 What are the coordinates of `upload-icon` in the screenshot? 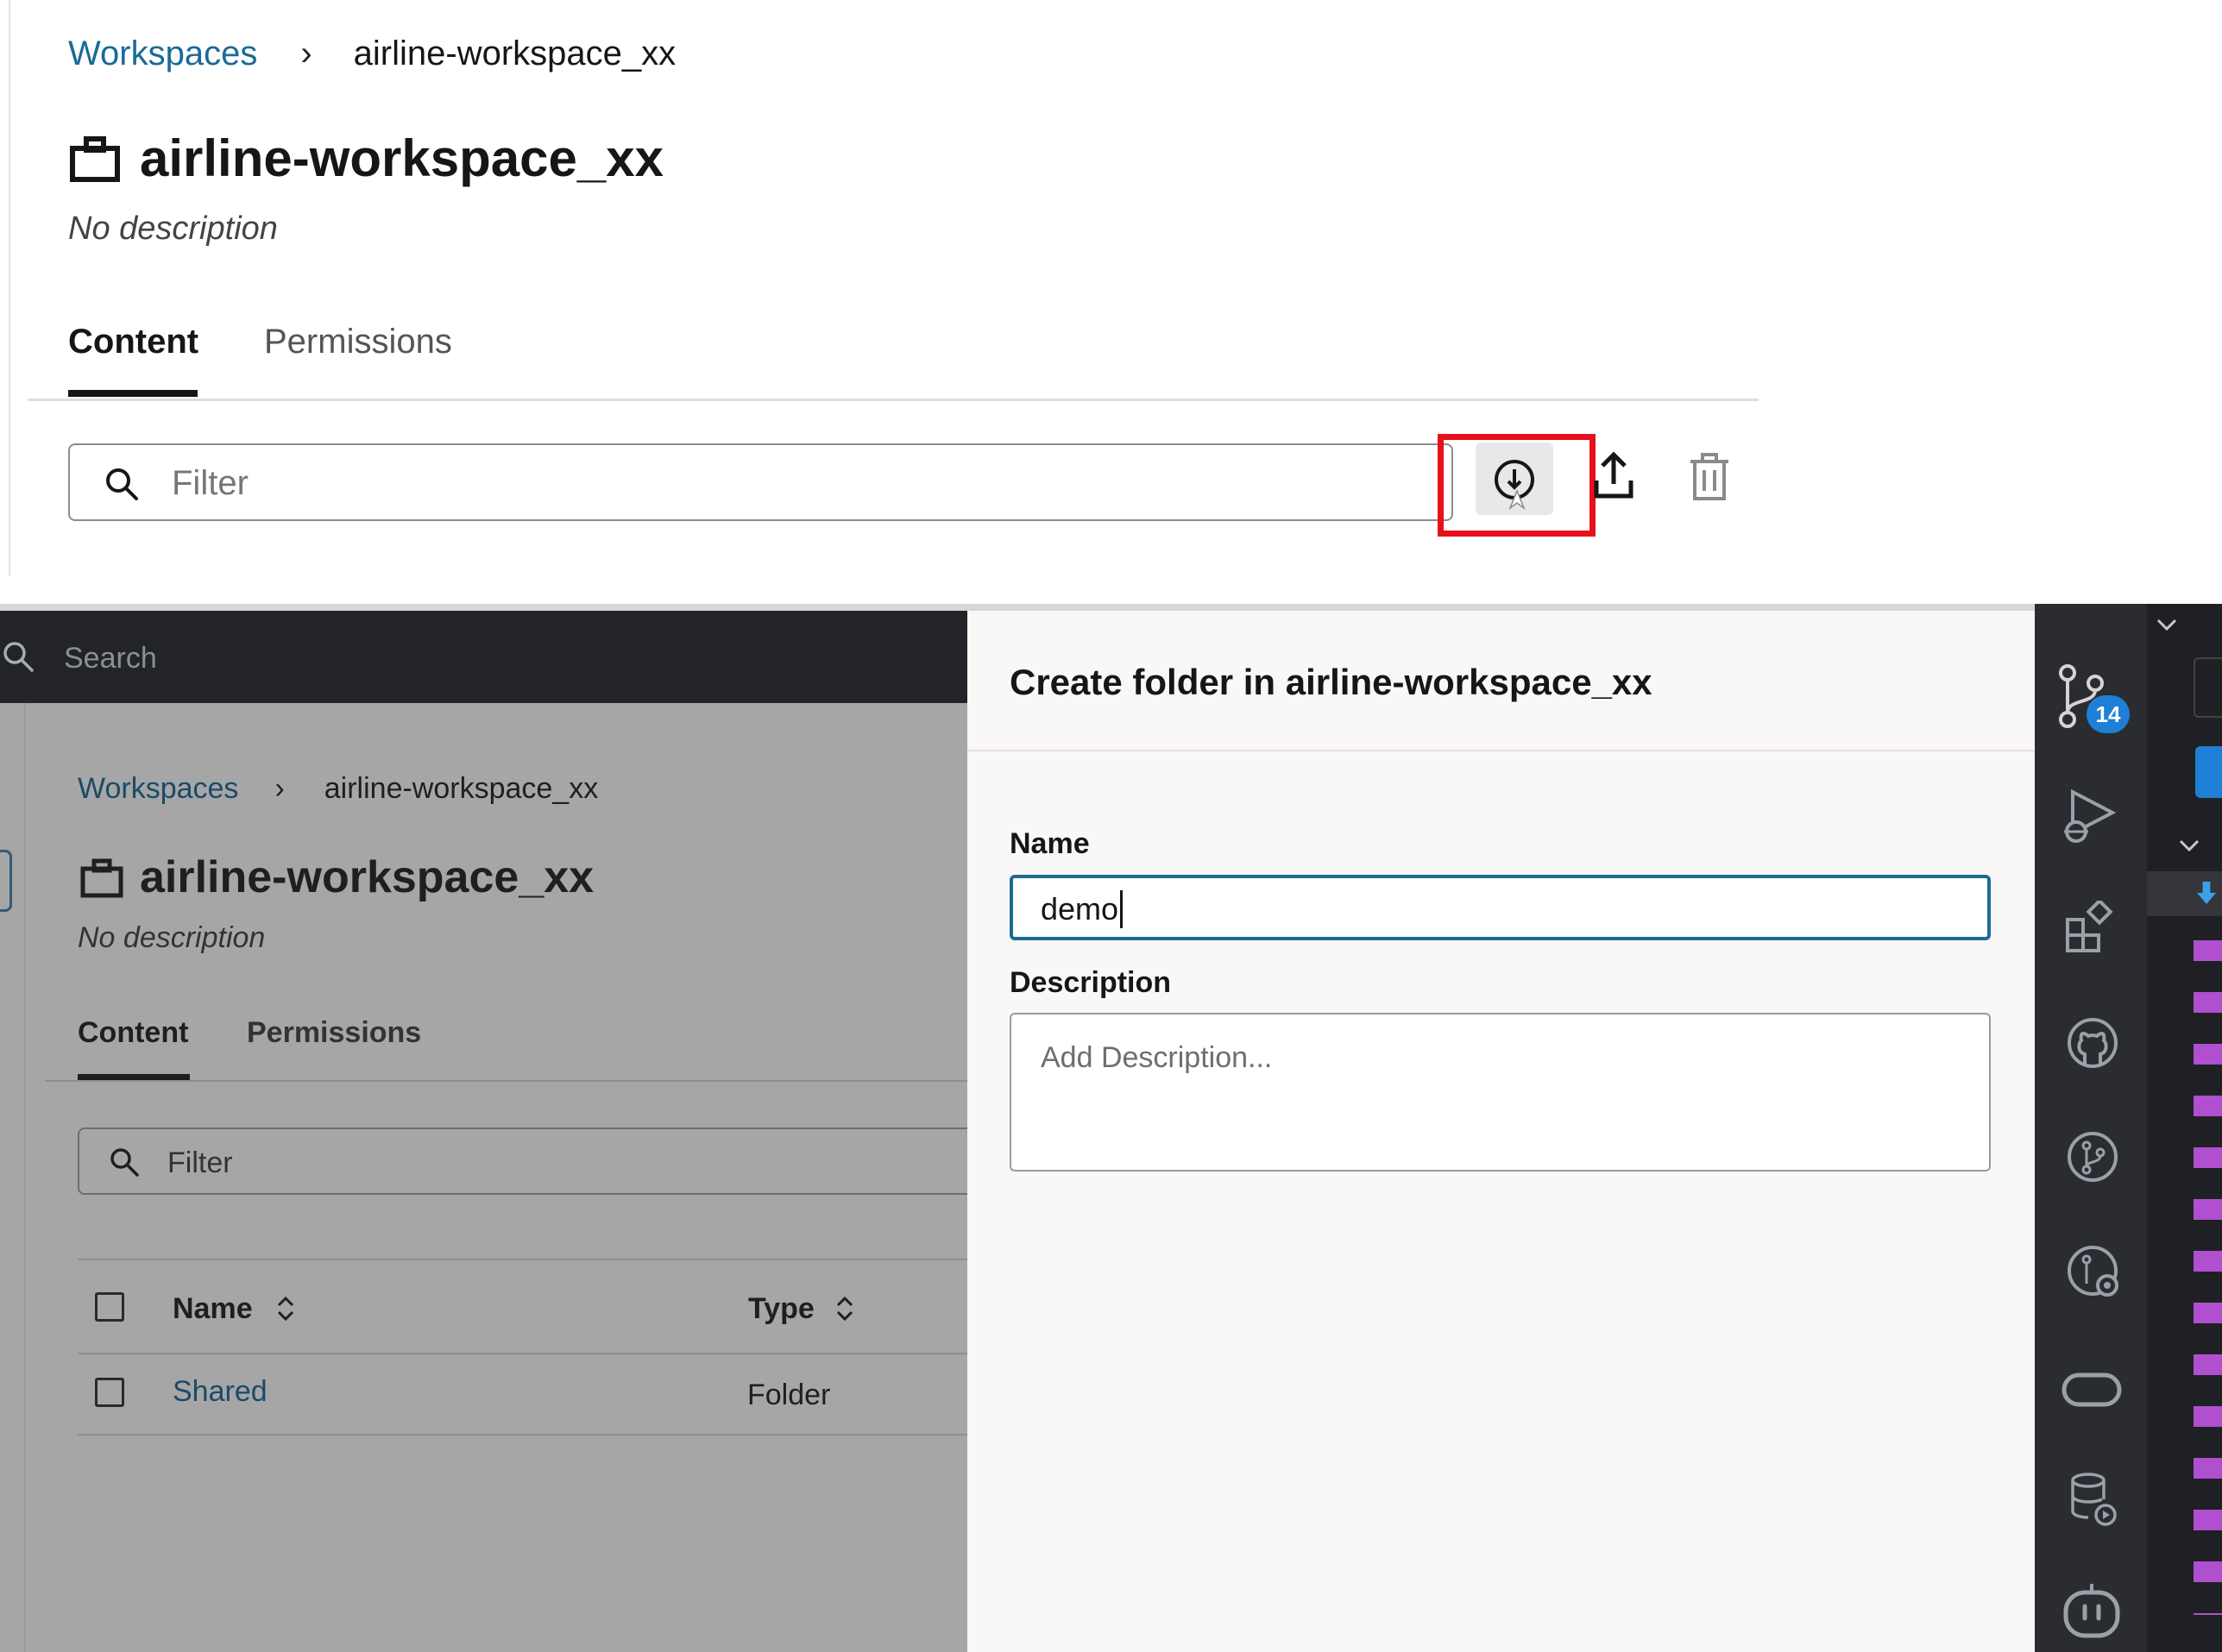 It's located at (1614, 476).